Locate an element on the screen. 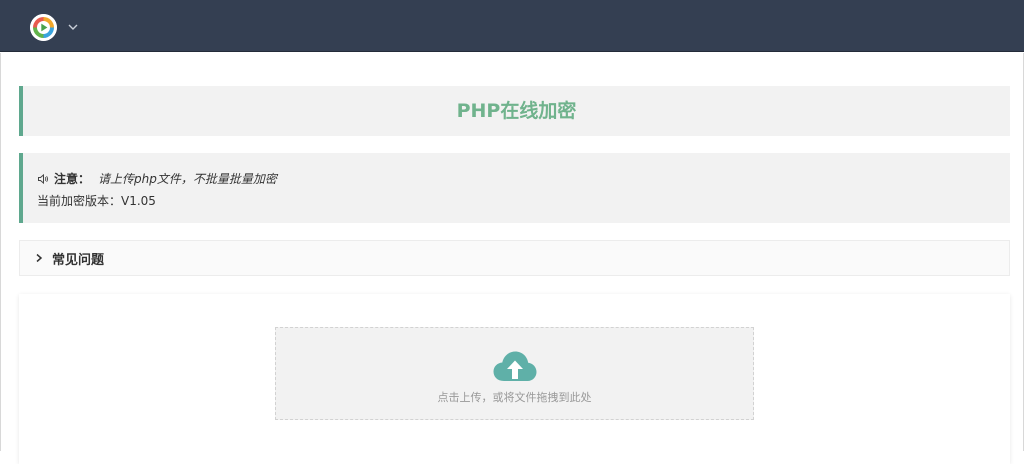 The height and width of the screenshot is (464, 1024). chevron-right-icon is located at coordinates (39, 258).